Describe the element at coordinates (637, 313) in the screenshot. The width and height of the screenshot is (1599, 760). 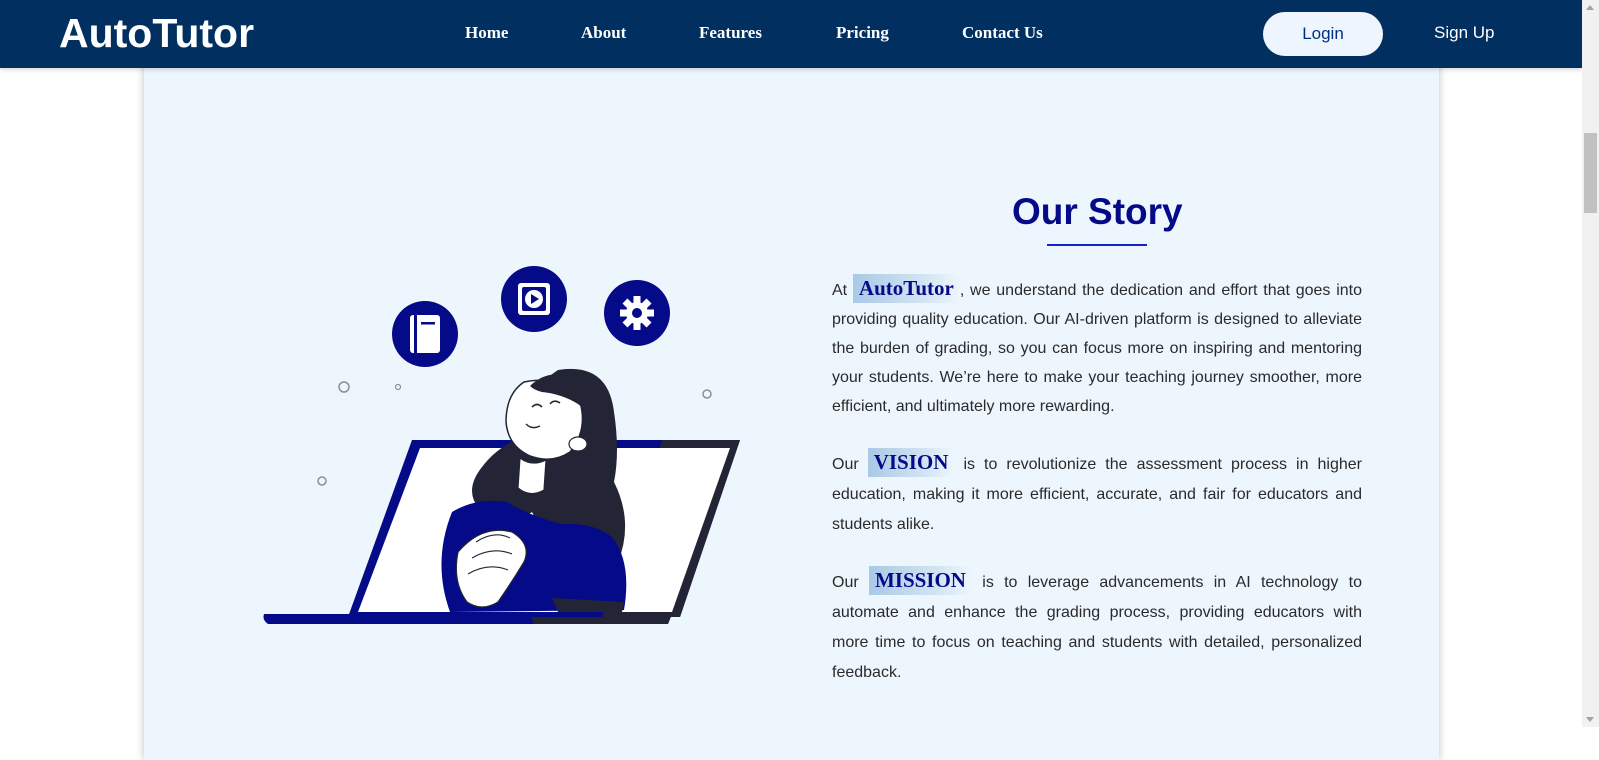
I see `gear-icon` at that location.